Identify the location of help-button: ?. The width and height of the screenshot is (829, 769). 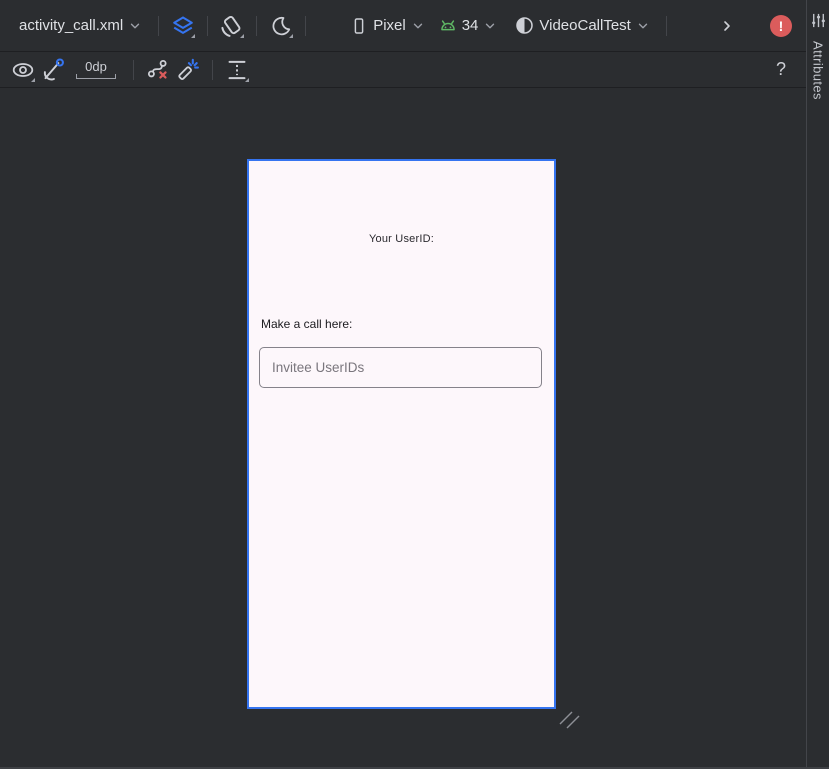
(781, 69).